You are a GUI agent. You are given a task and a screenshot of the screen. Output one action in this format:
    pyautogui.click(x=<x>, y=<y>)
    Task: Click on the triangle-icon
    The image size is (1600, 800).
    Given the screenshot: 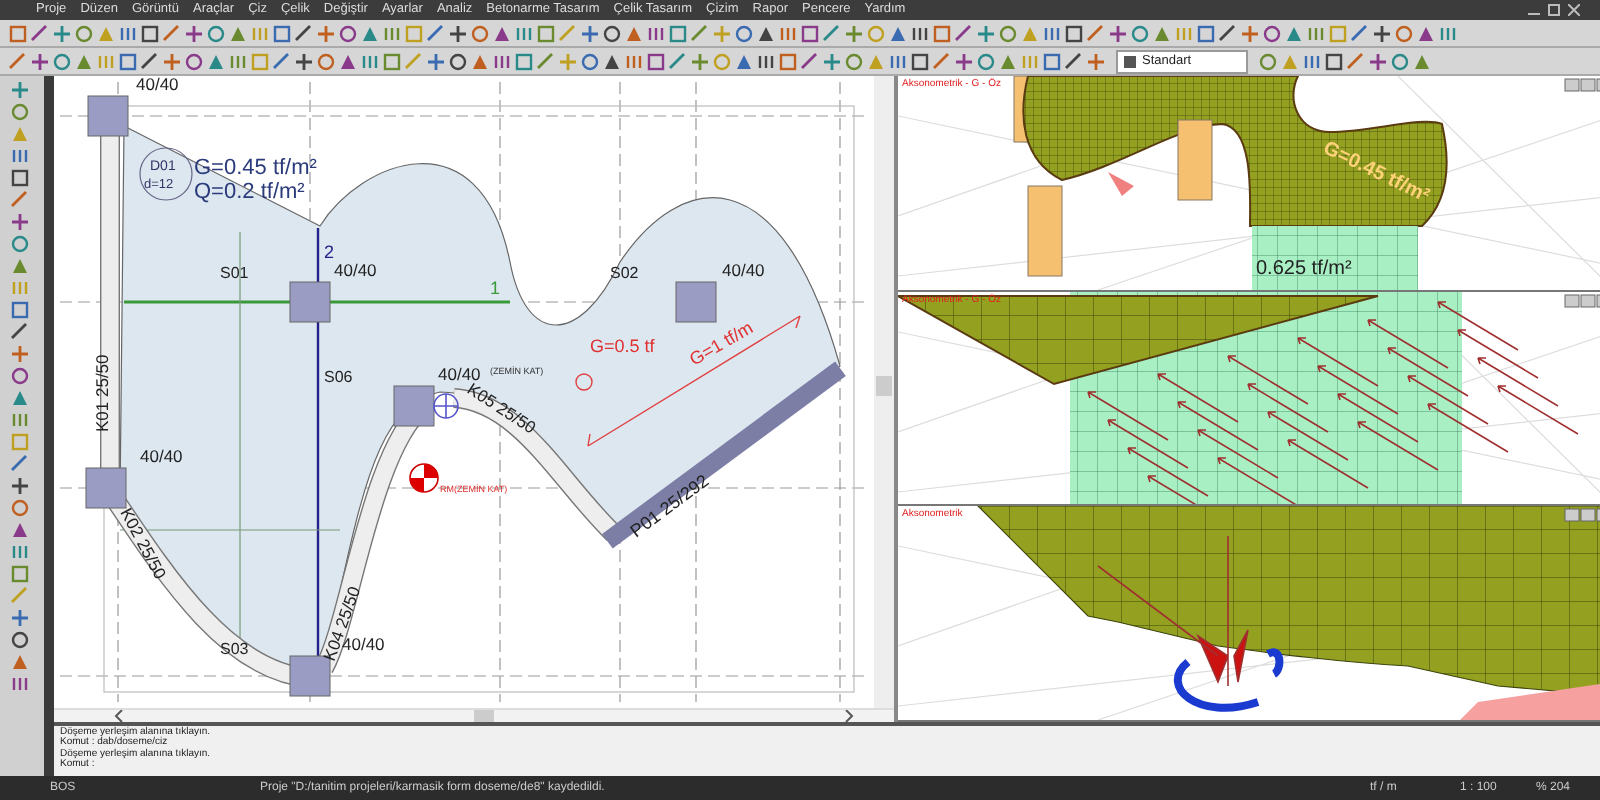 What is the action you would take?
    pyautogui.click(x=20, y=530)
    